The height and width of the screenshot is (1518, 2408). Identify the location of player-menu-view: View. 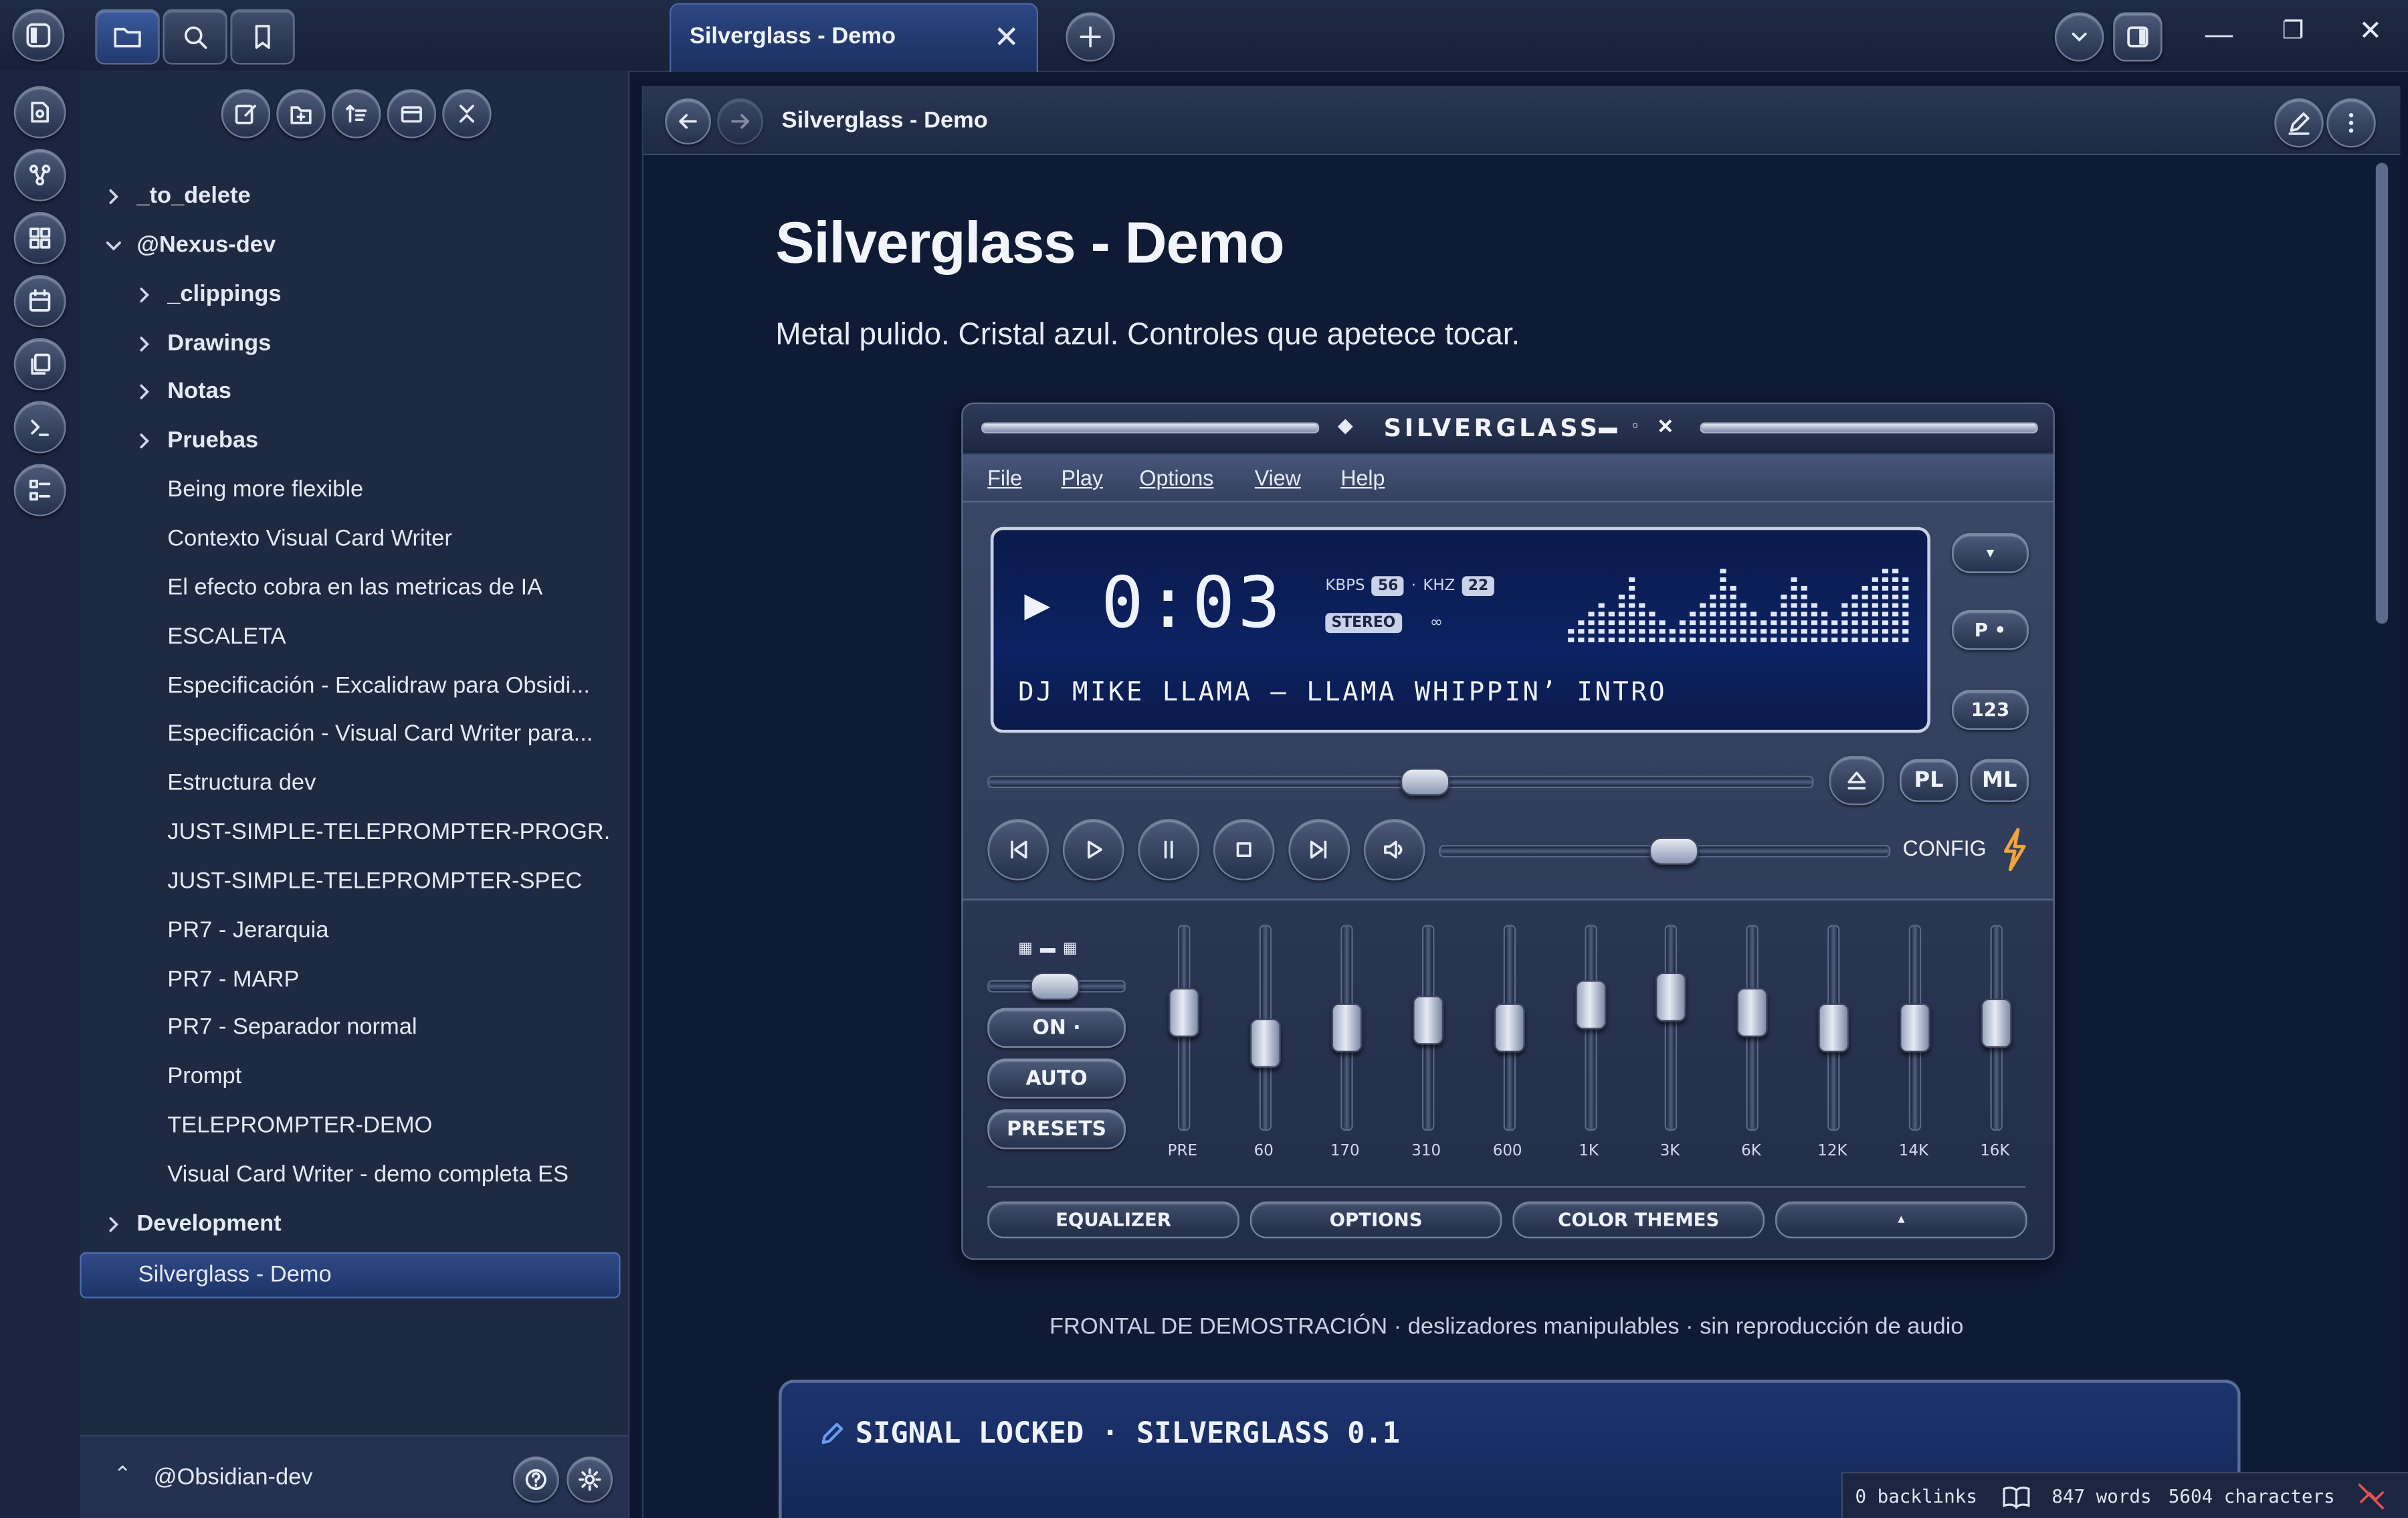
(1278, 478).